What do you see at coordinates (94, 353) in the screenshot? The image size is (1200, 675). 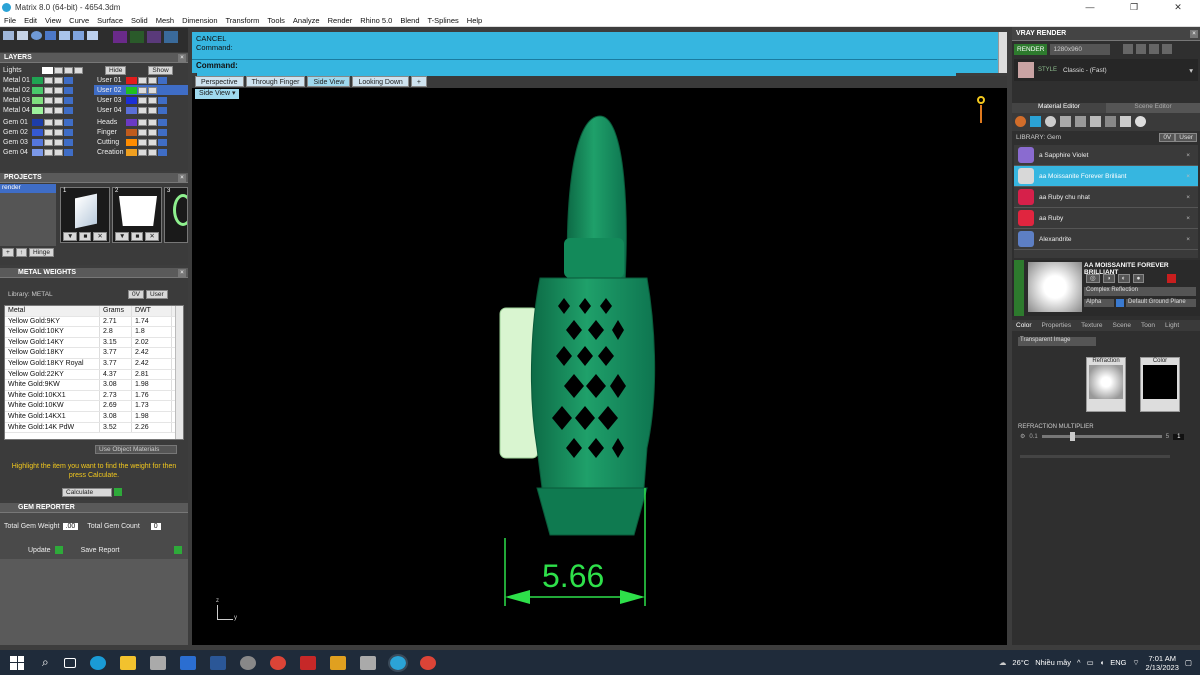 I see `table-row: Yellow Gold:18KY 3.77 2.42` at bounding box center [94, 353].